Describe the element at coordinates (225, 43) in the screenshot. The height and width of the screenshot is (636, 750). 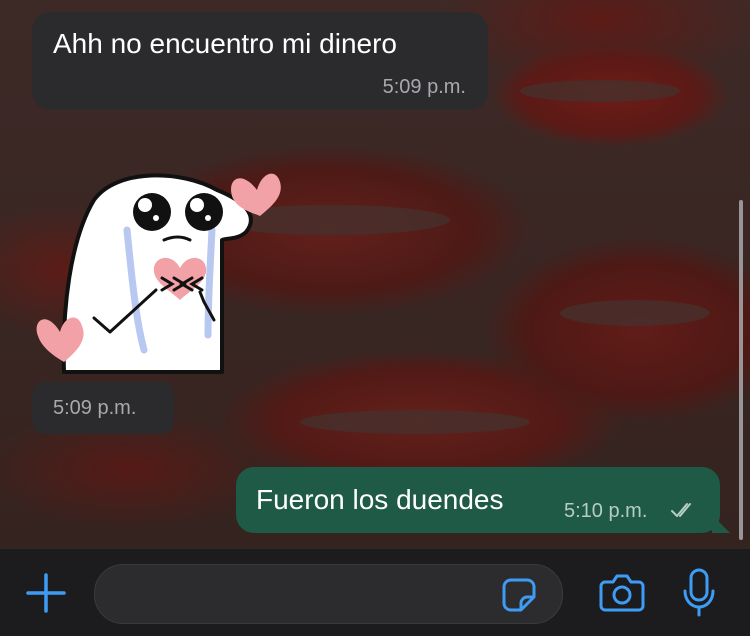
I see `message-text: Ahh no encuentro mi dinero` at that location.